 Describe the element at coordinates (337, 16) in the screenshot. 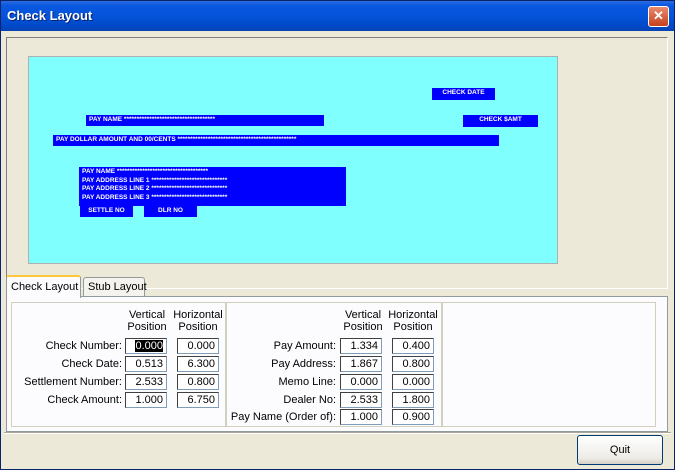

I see `title-bar: Check Layout ✕` at that location.